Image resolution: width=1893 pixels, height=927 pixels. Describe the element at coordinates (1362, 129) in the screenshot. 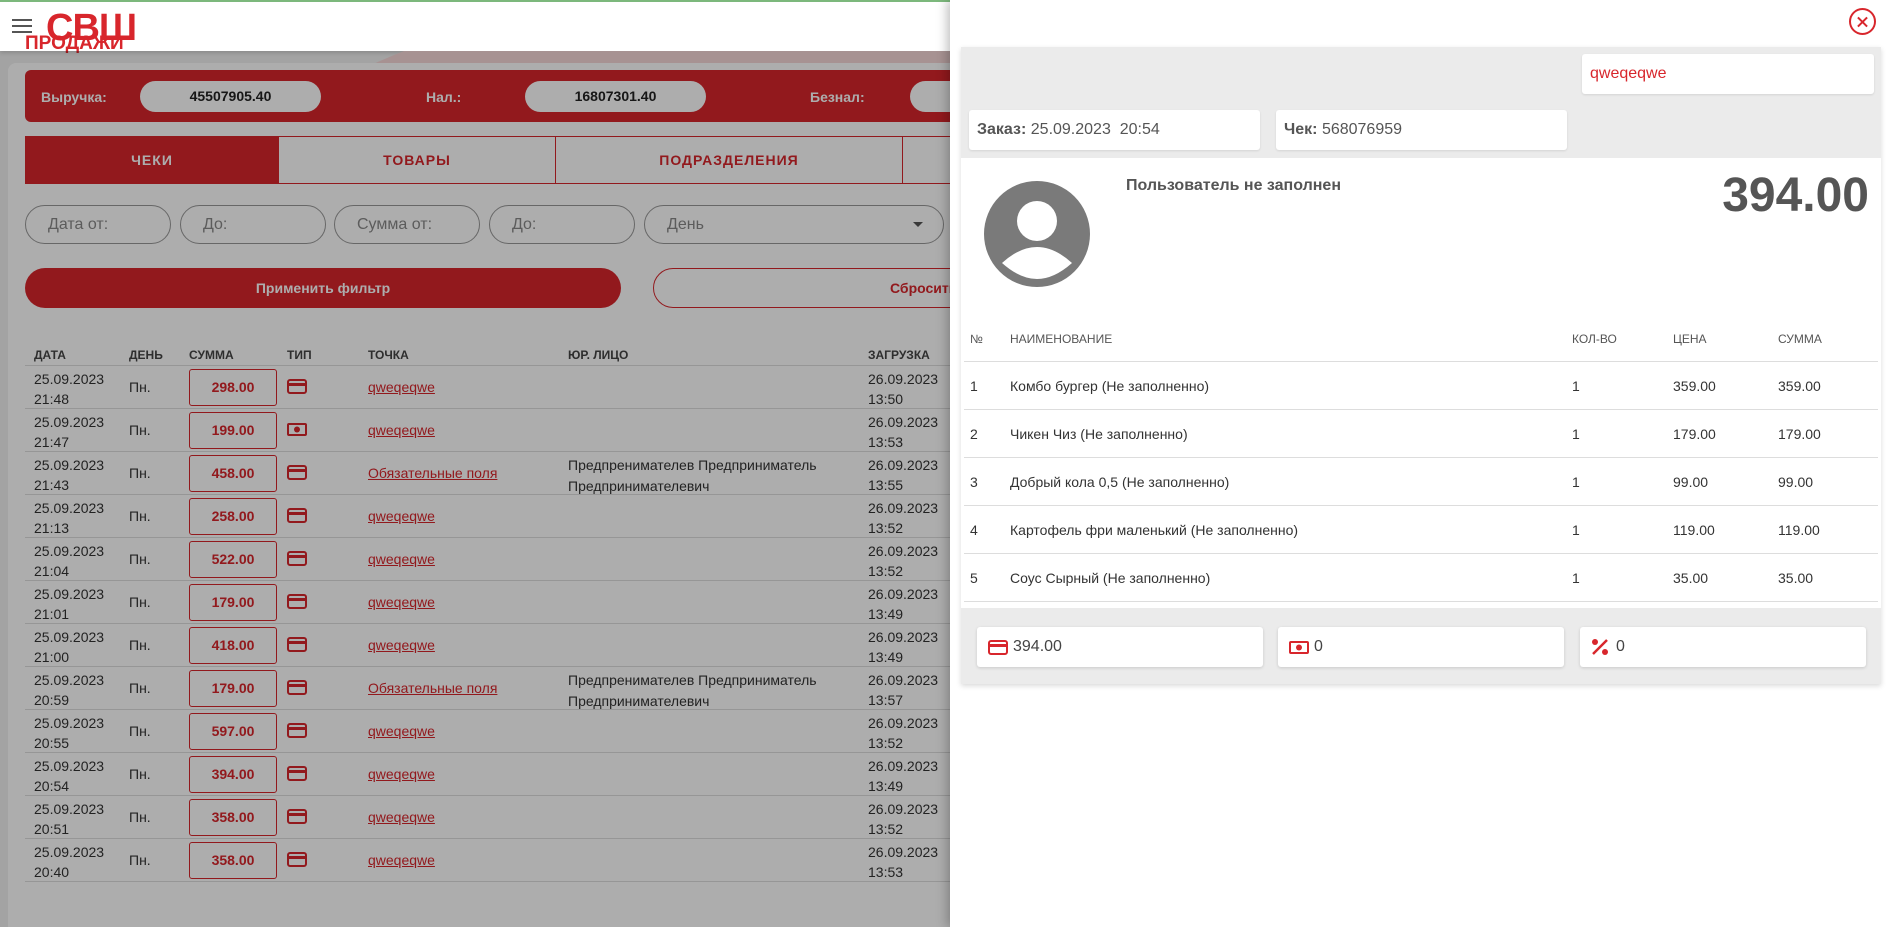

I see `check-value: 568076959` at that location.